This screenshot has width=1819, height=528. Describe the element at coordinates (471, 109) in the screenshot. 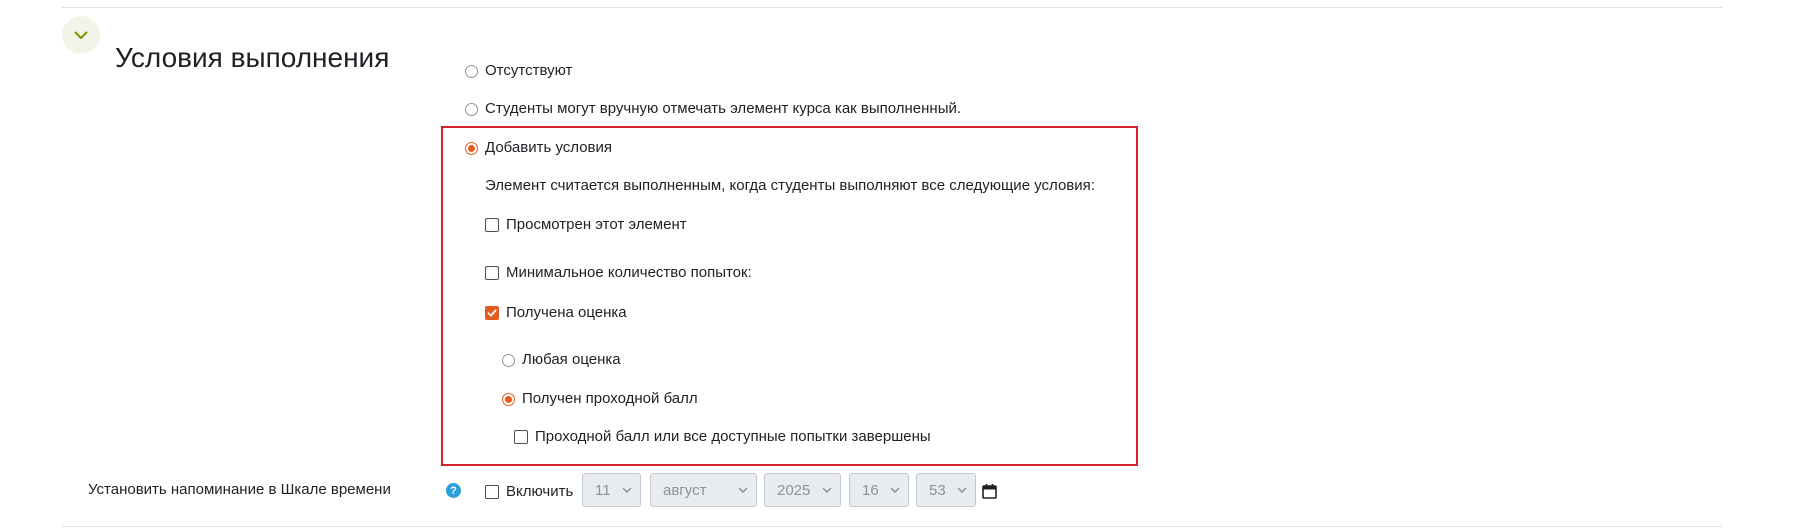

I see `completion-manual-radio` at that location.